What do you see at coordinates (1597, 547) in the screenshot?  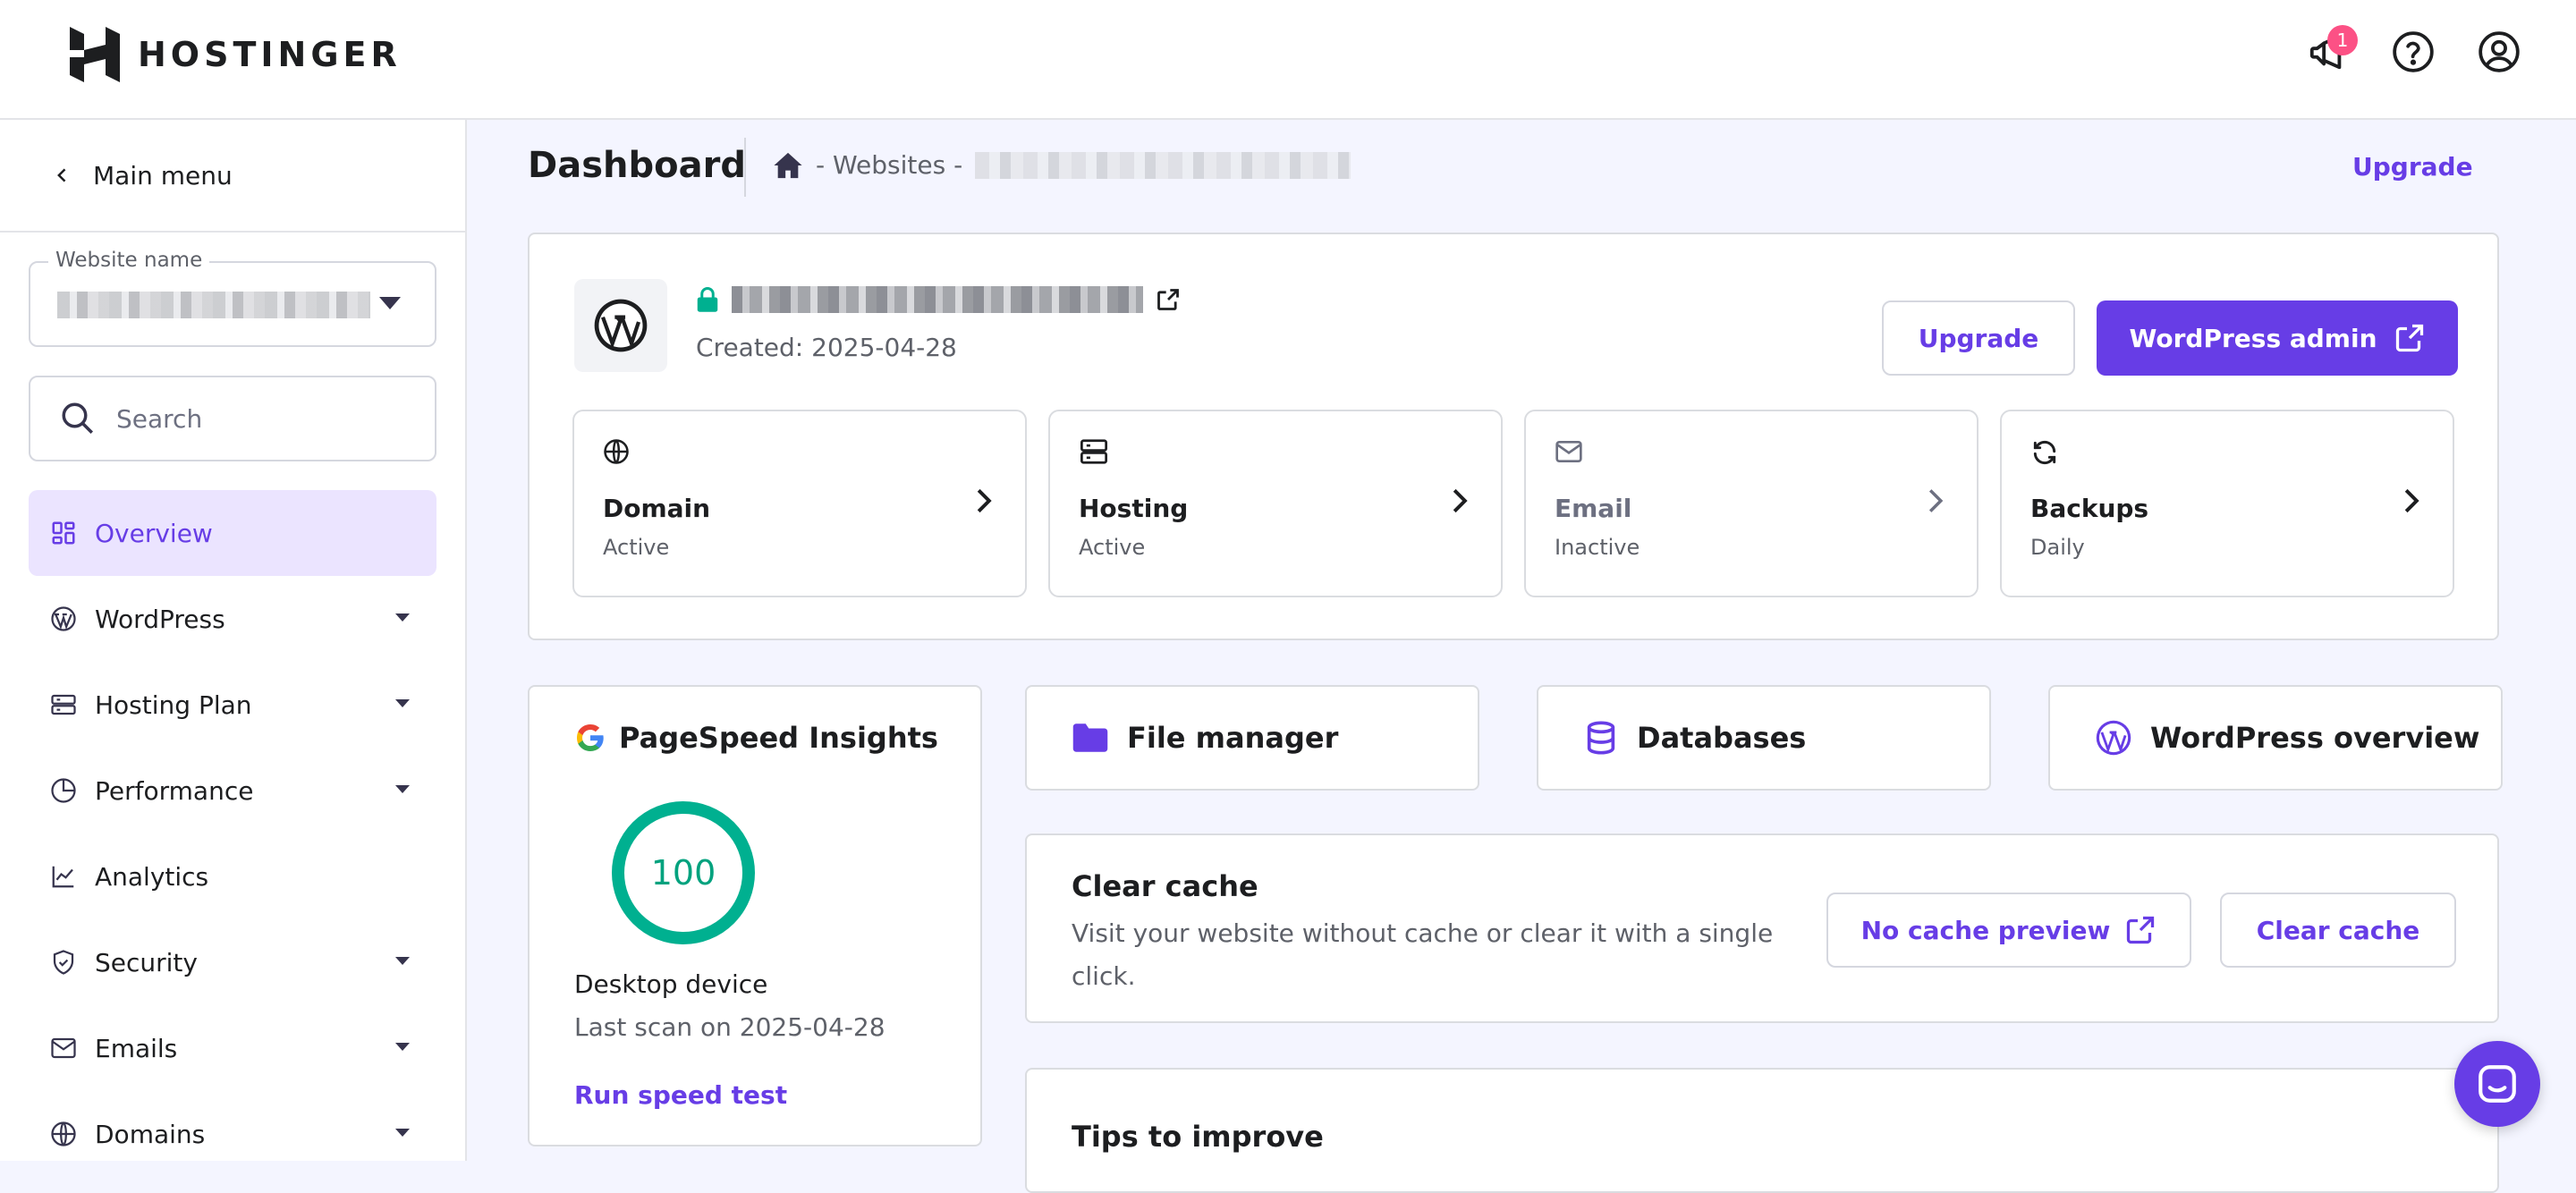 I see `tile-status: Inactive` at bounding box center [1597, 547].